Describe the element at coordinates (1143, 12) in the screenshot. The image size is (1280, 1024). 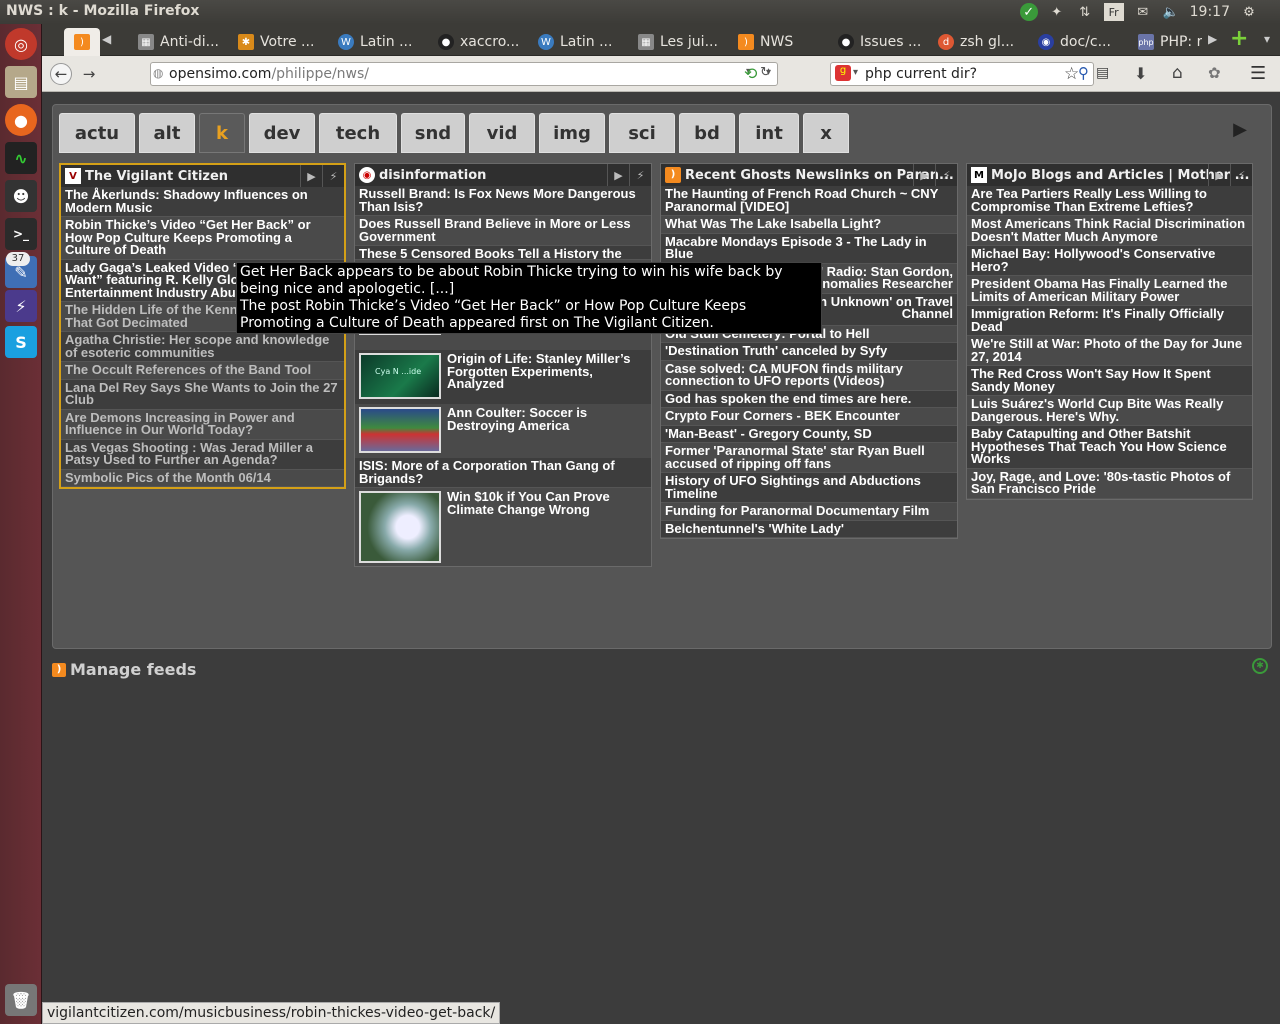
I see `mail-icon: ✉` at that location.